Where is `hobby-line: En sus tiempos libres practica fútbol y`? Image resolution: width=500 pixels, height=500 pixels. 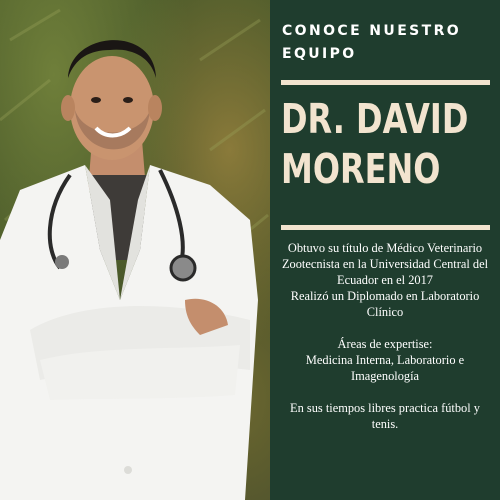 hobby-line: En sus tiempos libres practica fútbol y is located at coordinates (385, 408).